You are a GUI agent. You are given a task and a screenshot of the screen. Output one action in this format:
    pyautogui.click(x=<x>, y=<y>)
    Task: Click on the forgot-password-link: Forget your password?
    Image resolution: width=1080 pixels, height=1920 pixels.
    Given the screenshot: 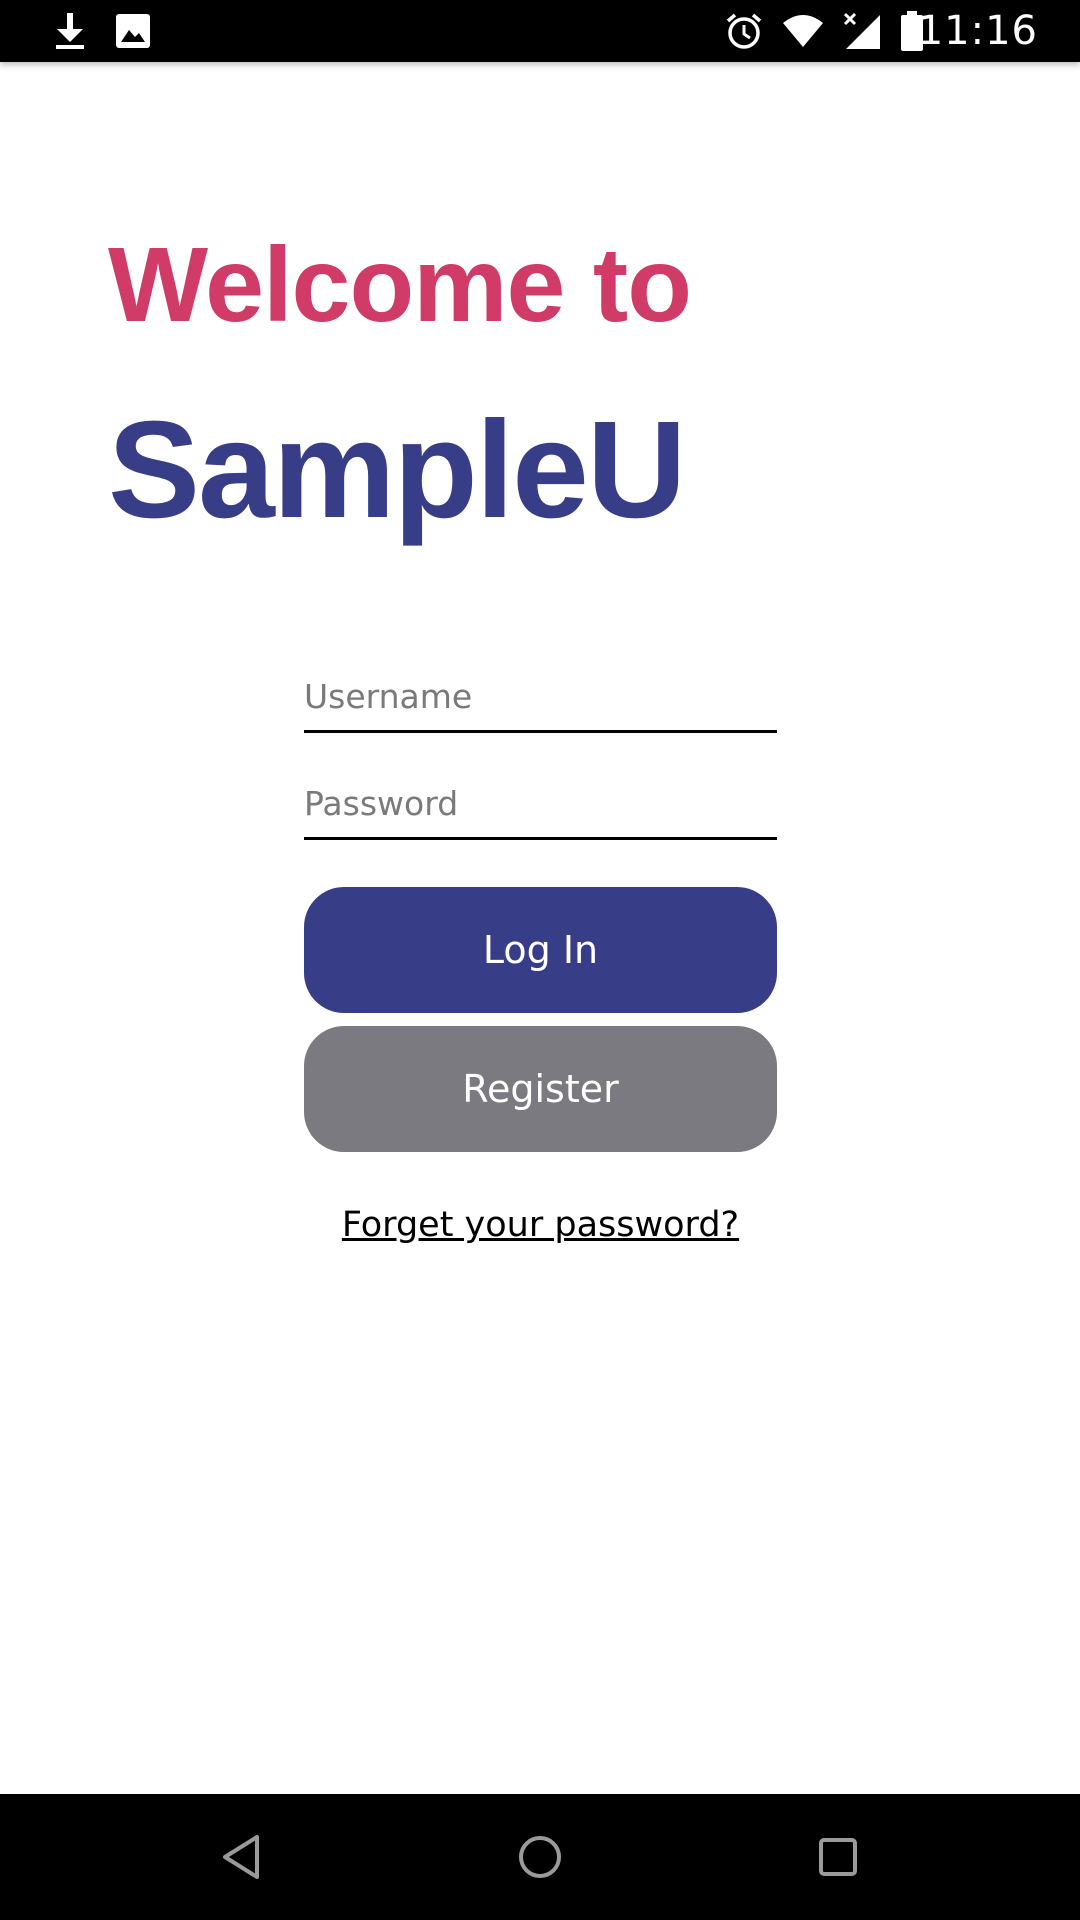 What is the action you would take?
    pyautogui.click(x=540, y=1225)
    